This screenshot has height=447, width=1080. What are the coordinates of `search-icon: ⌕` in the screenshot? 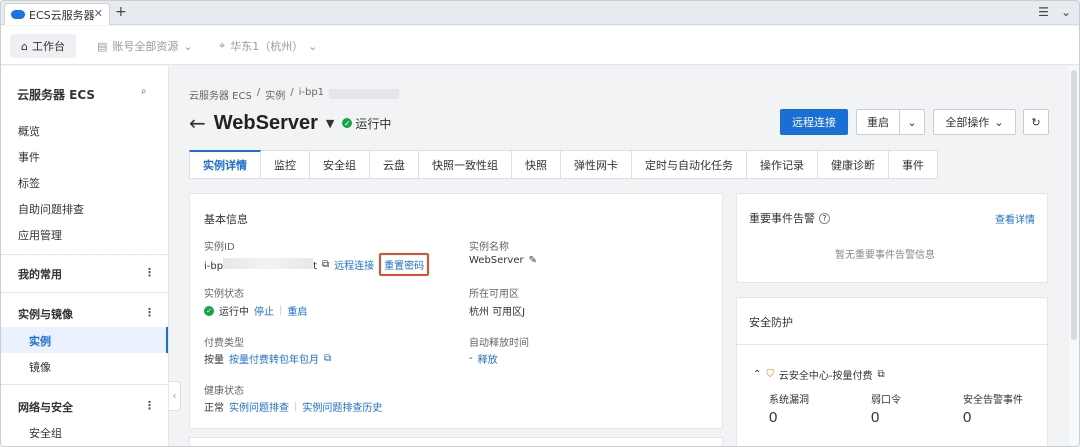 It's located at (144, 91).